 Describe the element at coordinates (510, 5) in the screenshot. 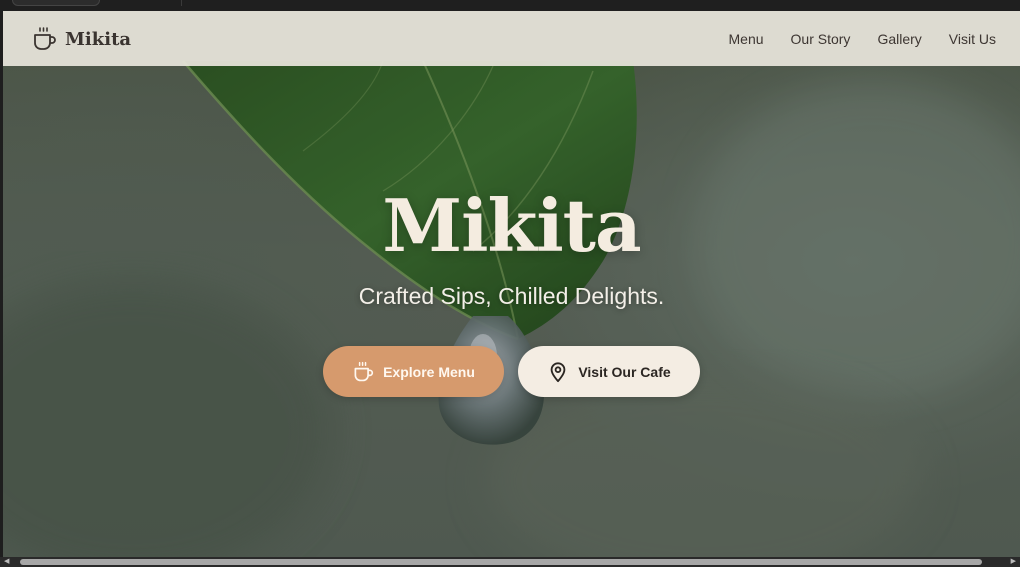

I see `browser-top-bar` at that location.